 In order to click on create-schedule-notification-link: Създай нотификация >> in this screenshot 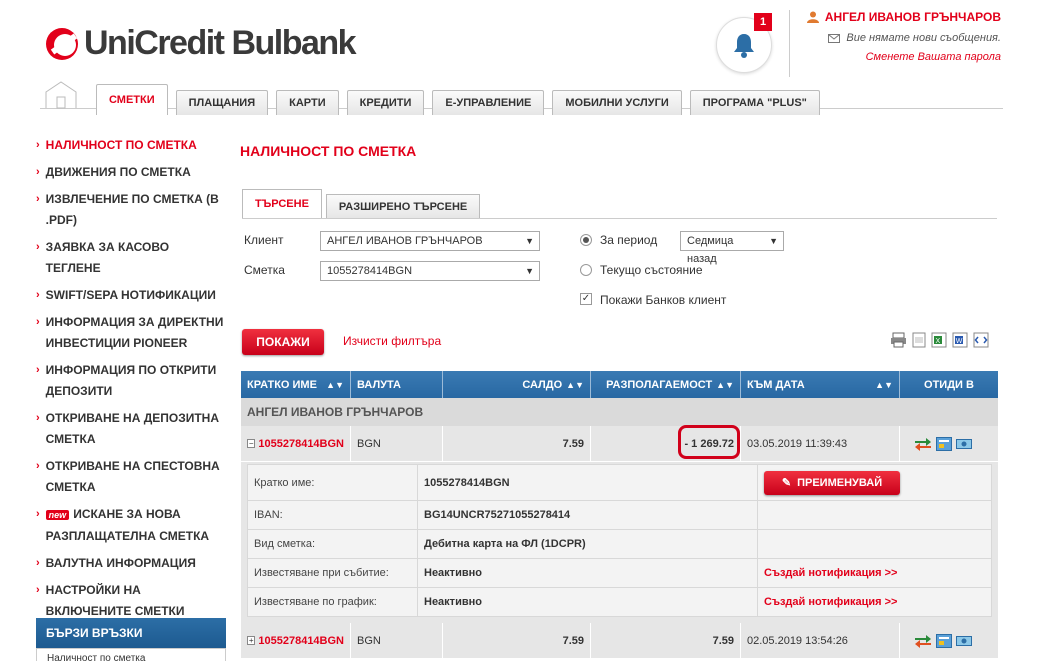, I will do `click(830, 602)`.